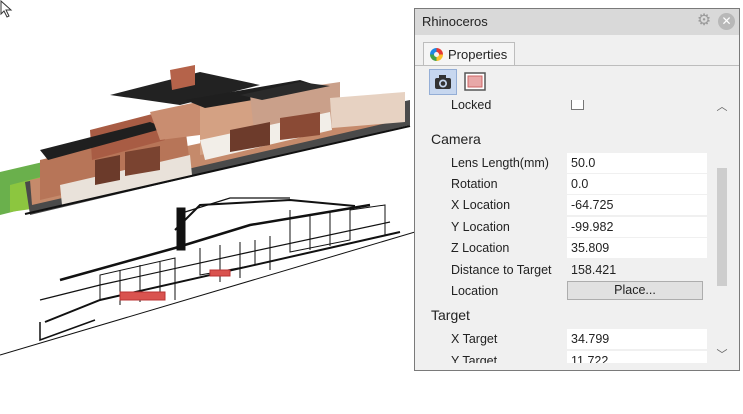 This screenshot has width=743, height=414. Describe the element at coordinates (637, 163) in the screenshot. I see `lens-length-field: 50.0` at that location.